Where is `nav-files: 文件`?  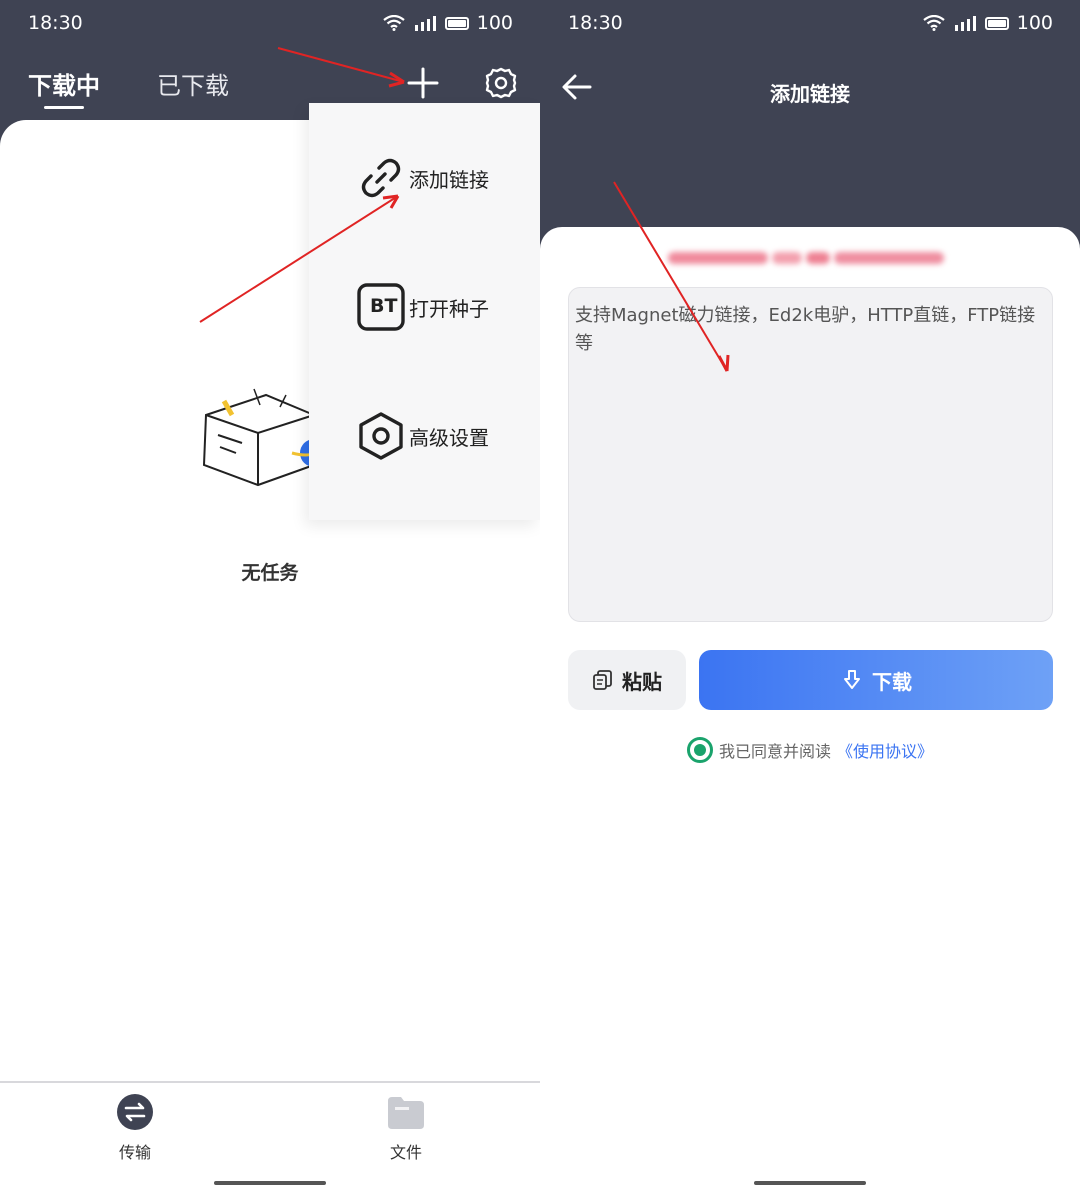
nav-files: 文件 is located at coordinates (406, 1128).